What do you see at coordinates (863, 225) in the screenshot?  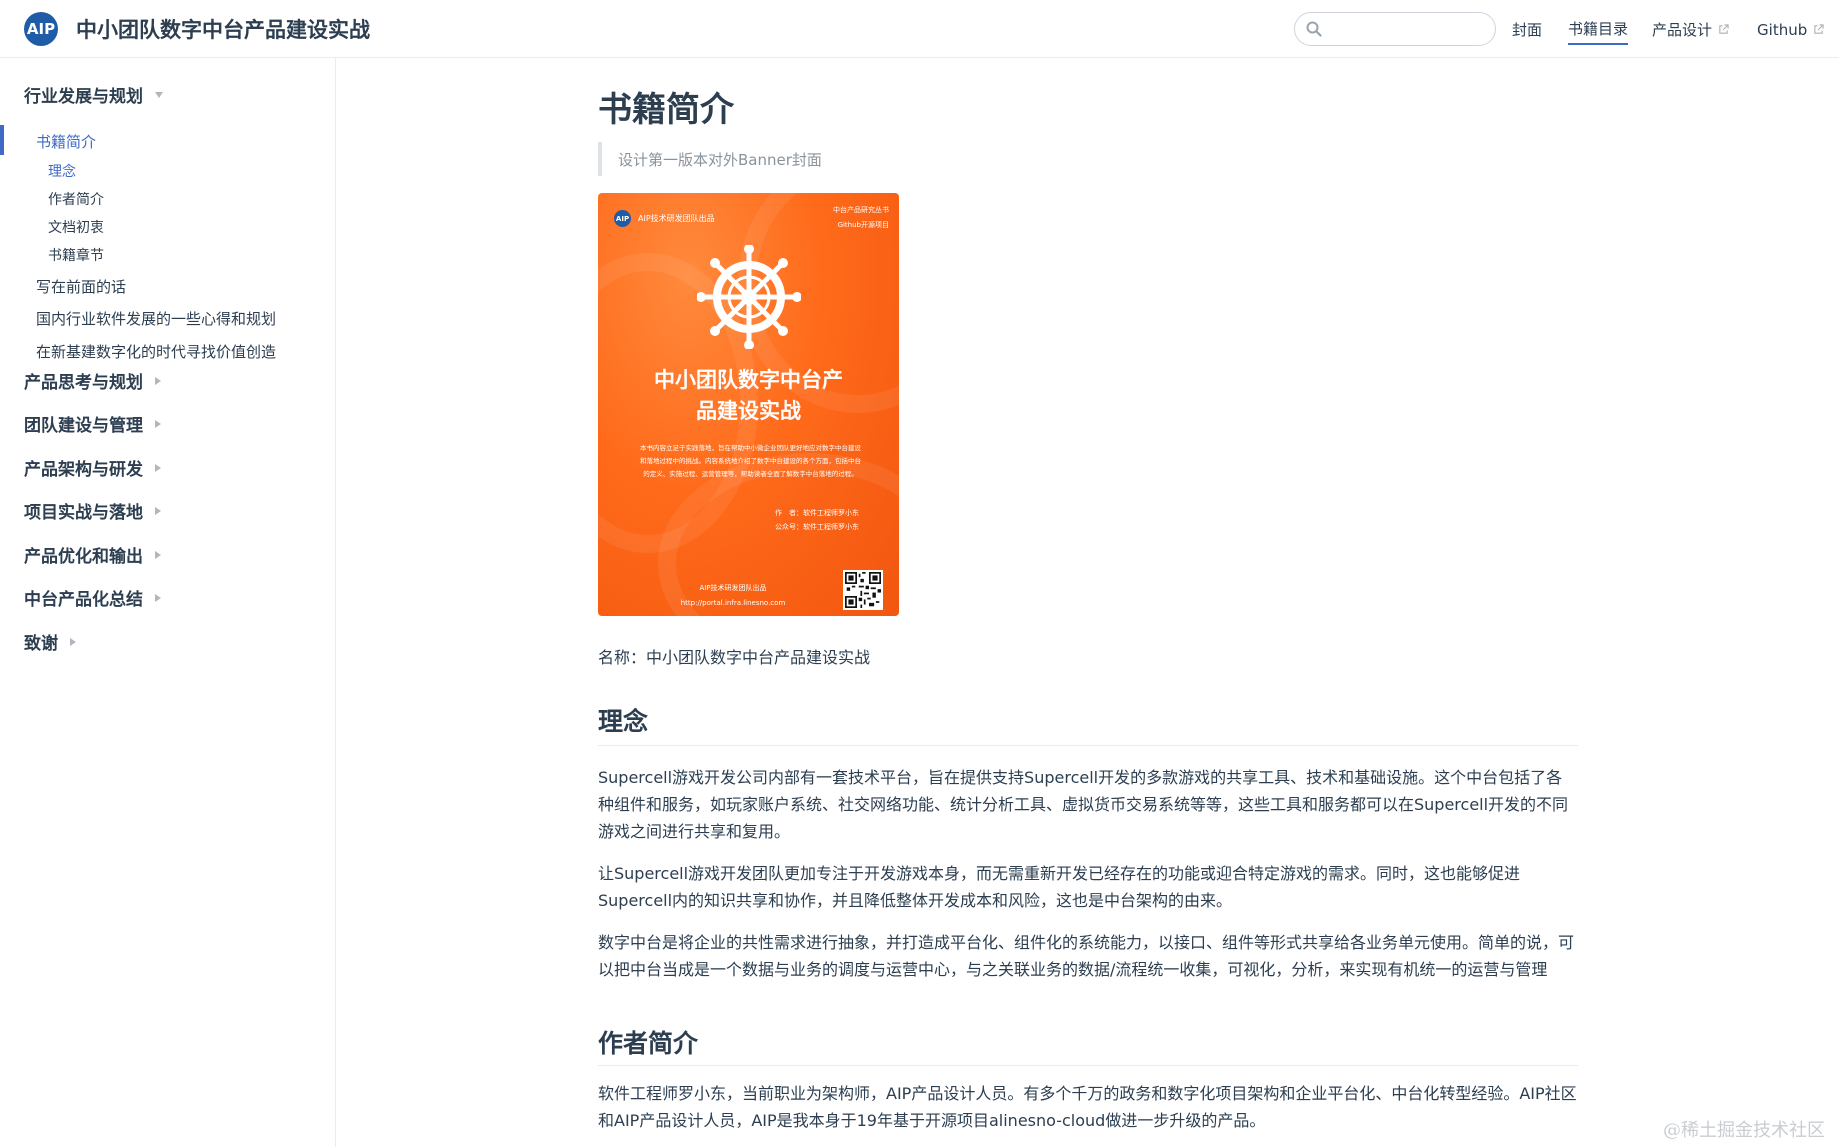 I see `cover-series-line: Github开源项目` at bounding box center [863, 225].